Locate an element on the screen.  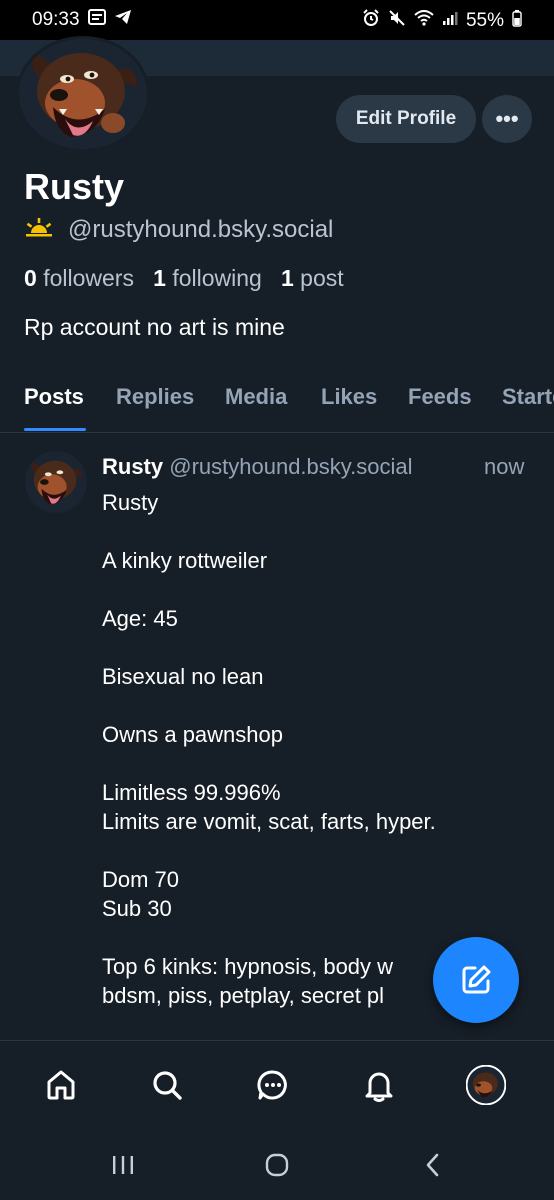
search-icon is located at coordinates (167, 1085).